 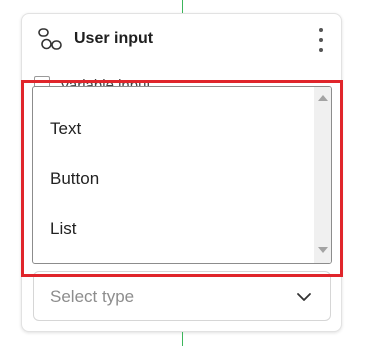 What do you see at coordinates (92, 296) in the screenshot?
I see `type-select-placeholder: Select type` at bounding box center [92, 296].